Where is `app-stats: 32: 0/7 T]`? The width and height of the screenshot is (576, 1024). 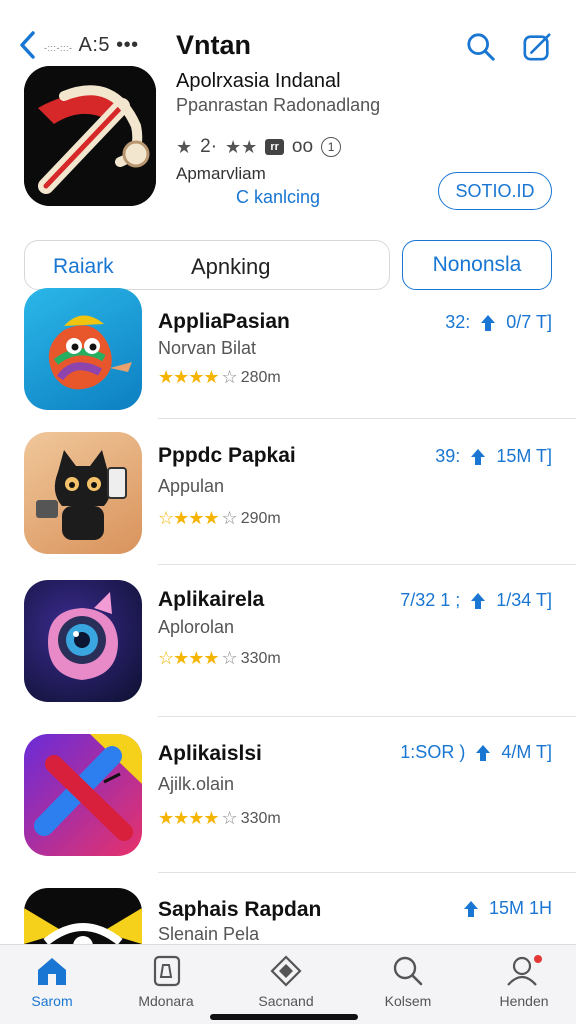
app-stats: 32: 0/7 T] is located at coordinates (498, 322).